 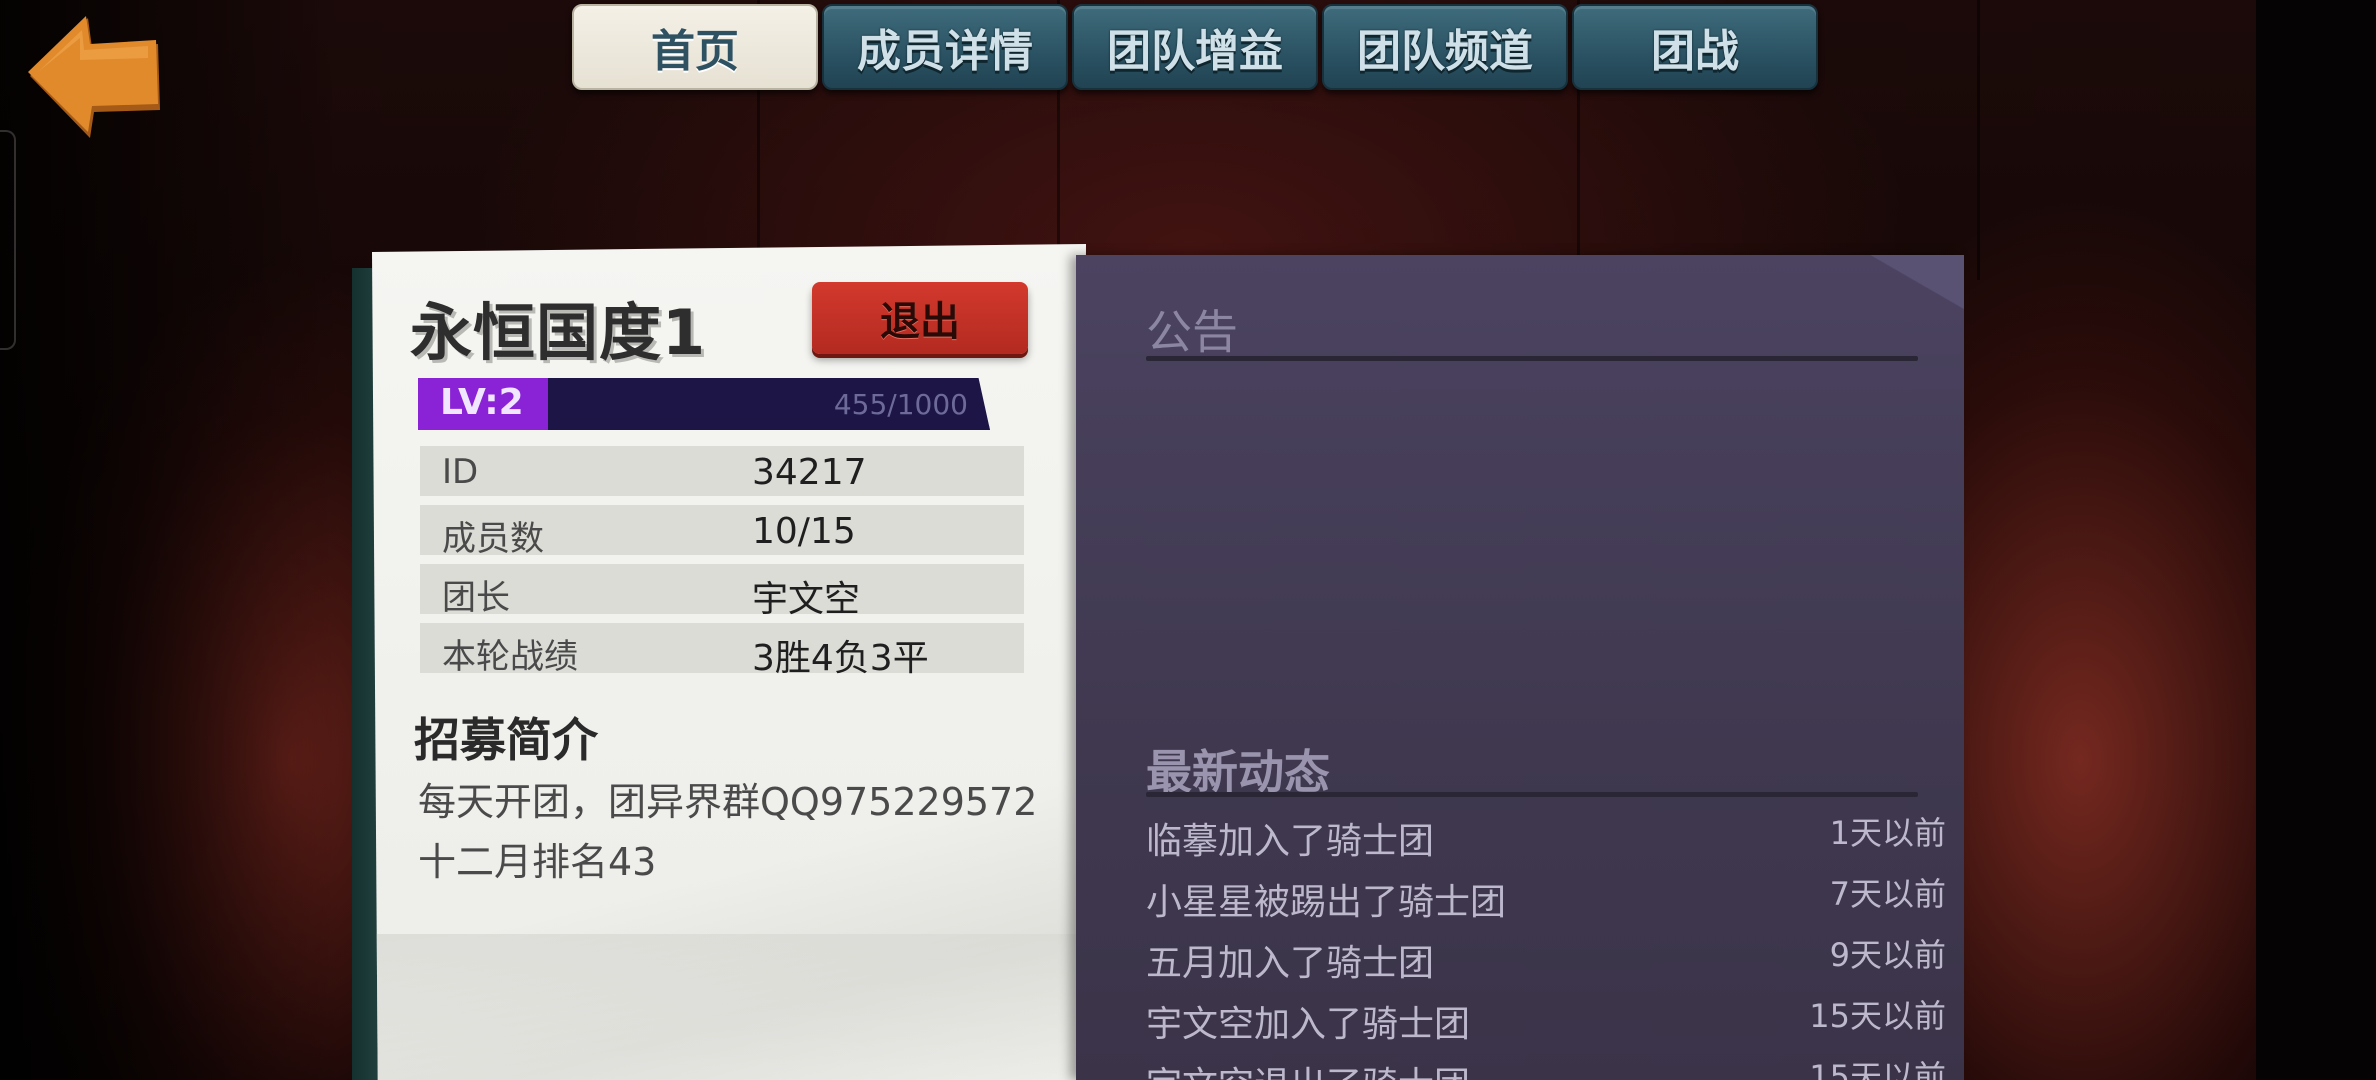 I want to click on right-letterbox, so click(x=2316, y=540).